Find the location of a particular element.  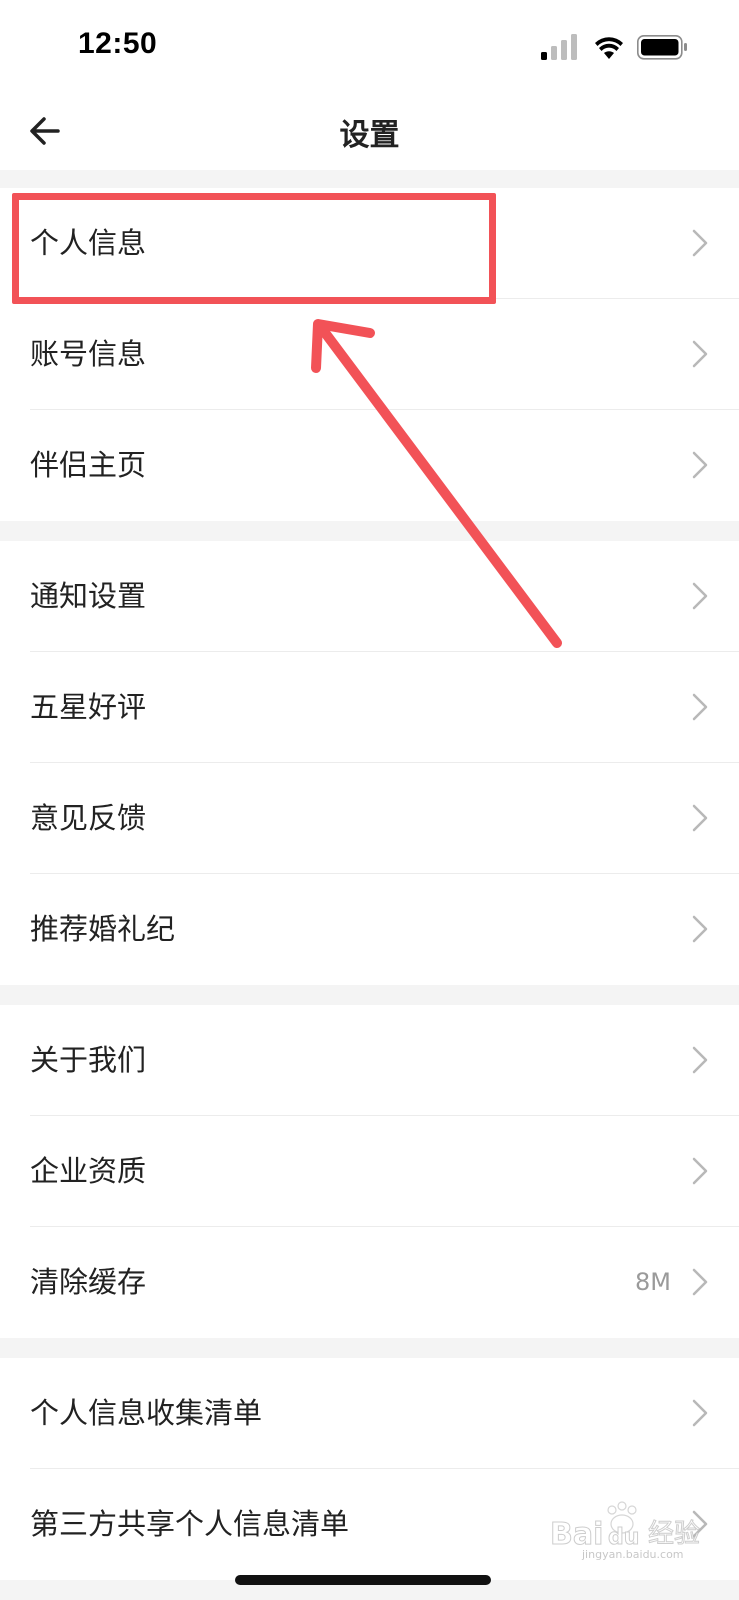

cache-size-value: 8M is located at coordinates (653, 1282).